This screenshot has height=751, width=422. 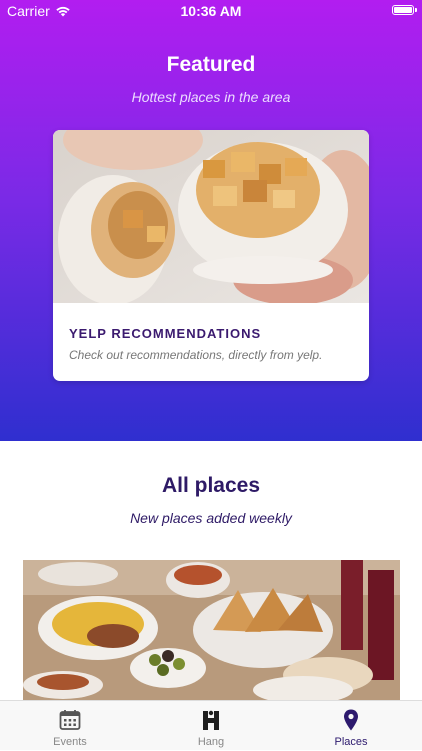 I want to click on status-bar: Carrier 10:36 AM, so click(x=211, y=11).